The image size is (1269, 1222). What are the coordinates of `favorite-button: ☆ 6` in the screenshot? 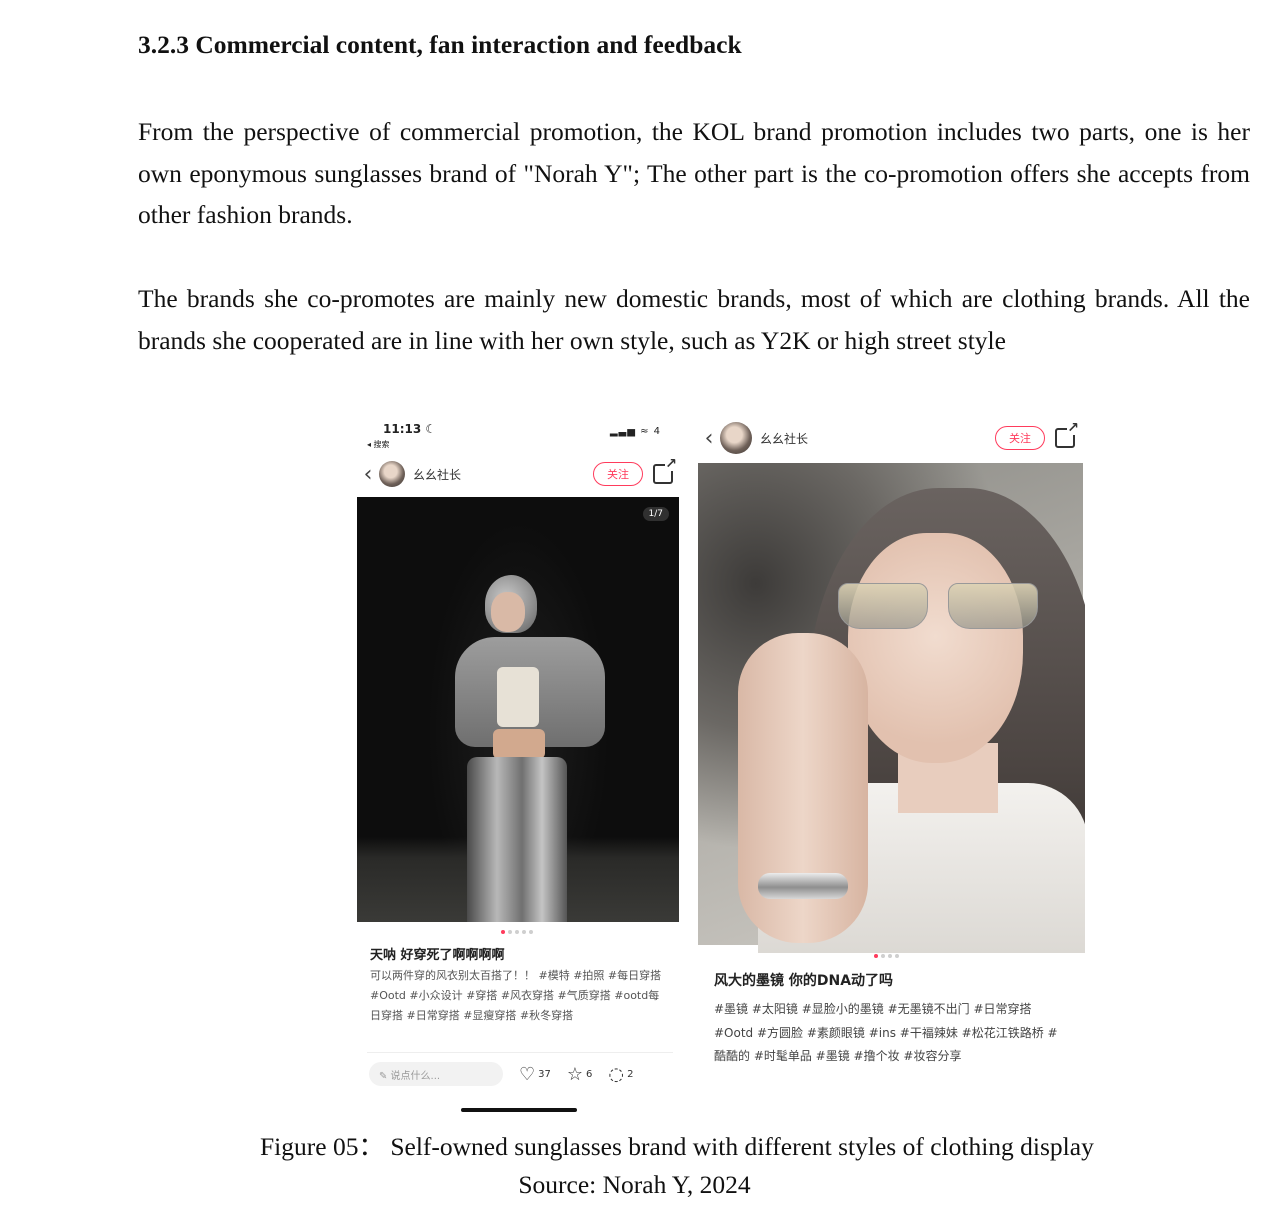 It's located at (580, 1074).